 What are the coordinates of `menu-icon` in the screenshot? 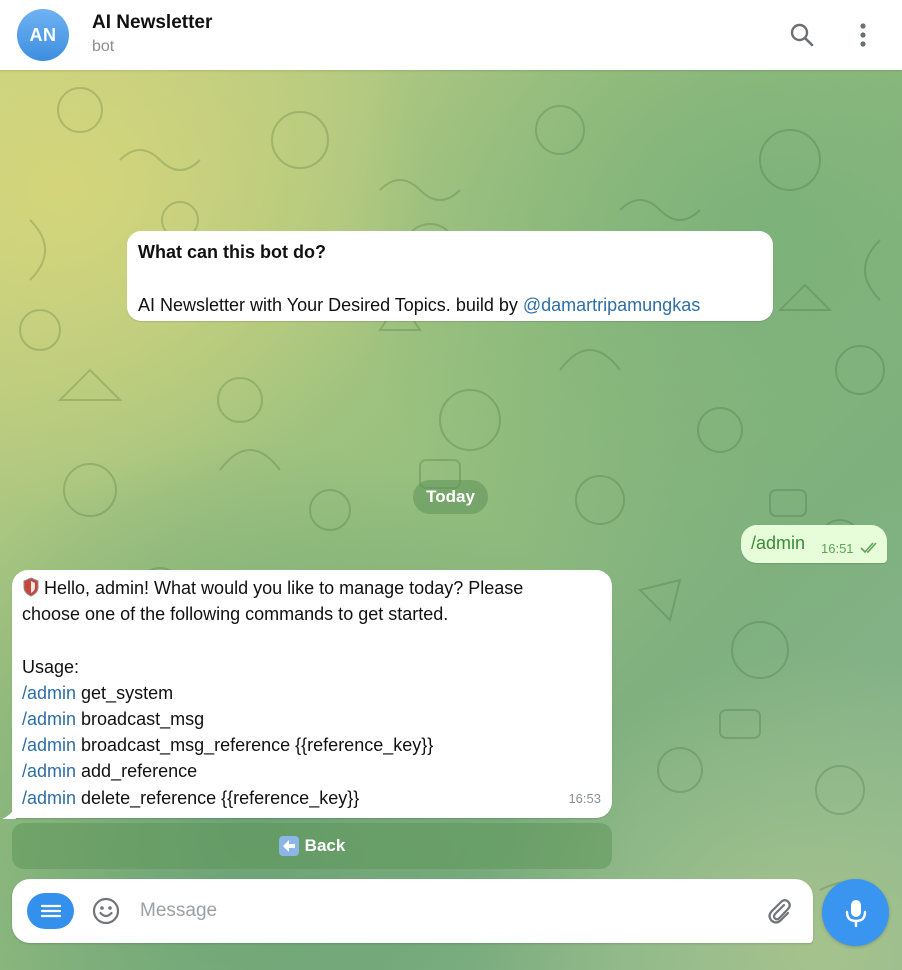 It's located at (50, 911).